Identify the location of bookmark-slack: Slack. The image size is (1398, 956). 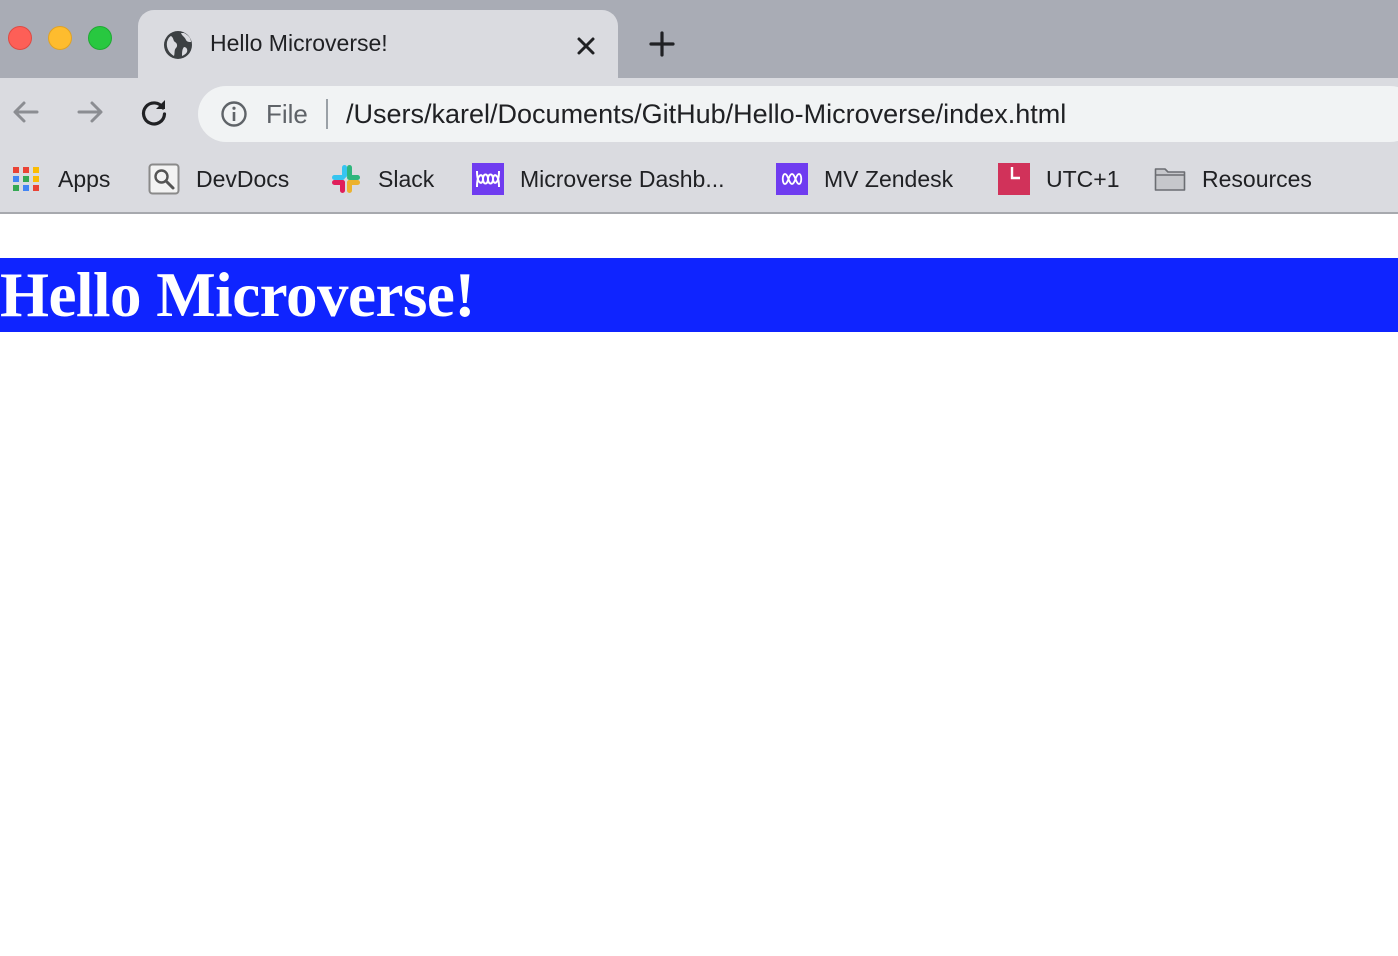
(382, 179).